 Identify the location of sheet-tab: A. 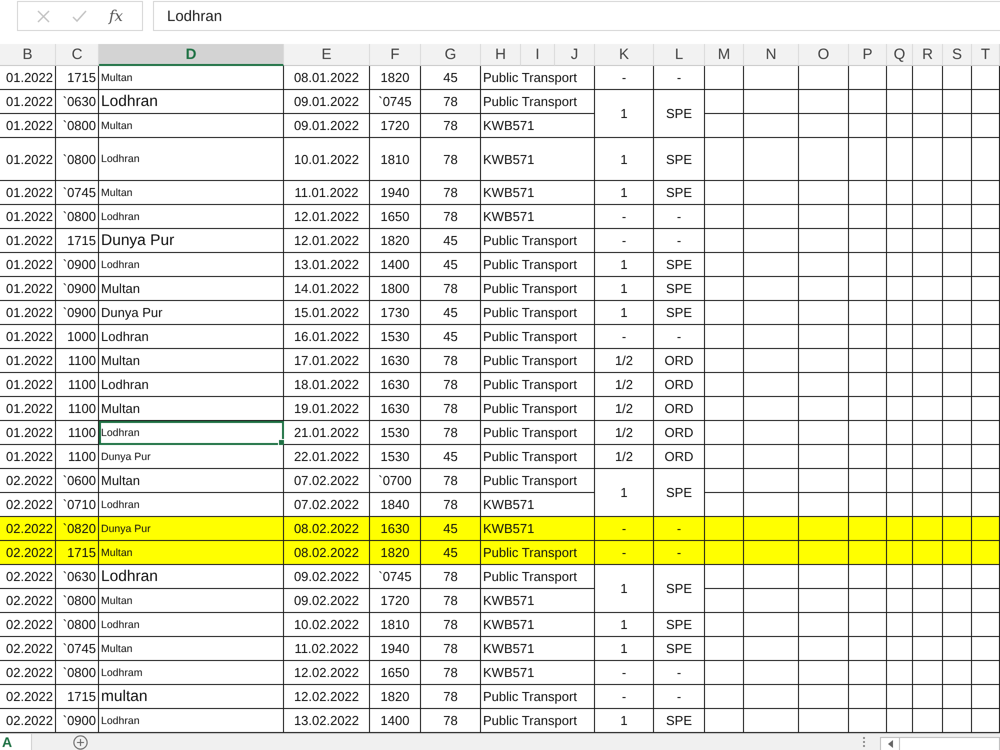
(15, 742).